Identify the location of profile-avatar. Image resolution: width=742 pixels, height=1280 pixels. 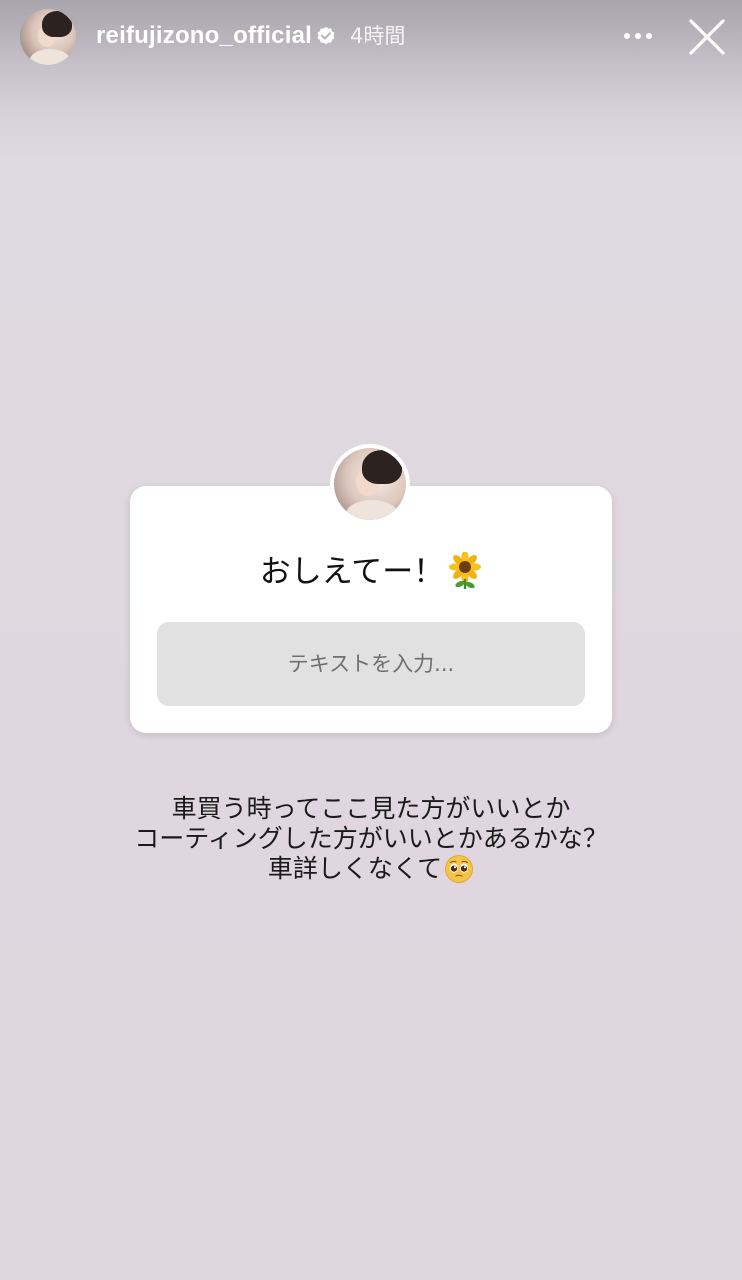
(48, 37).